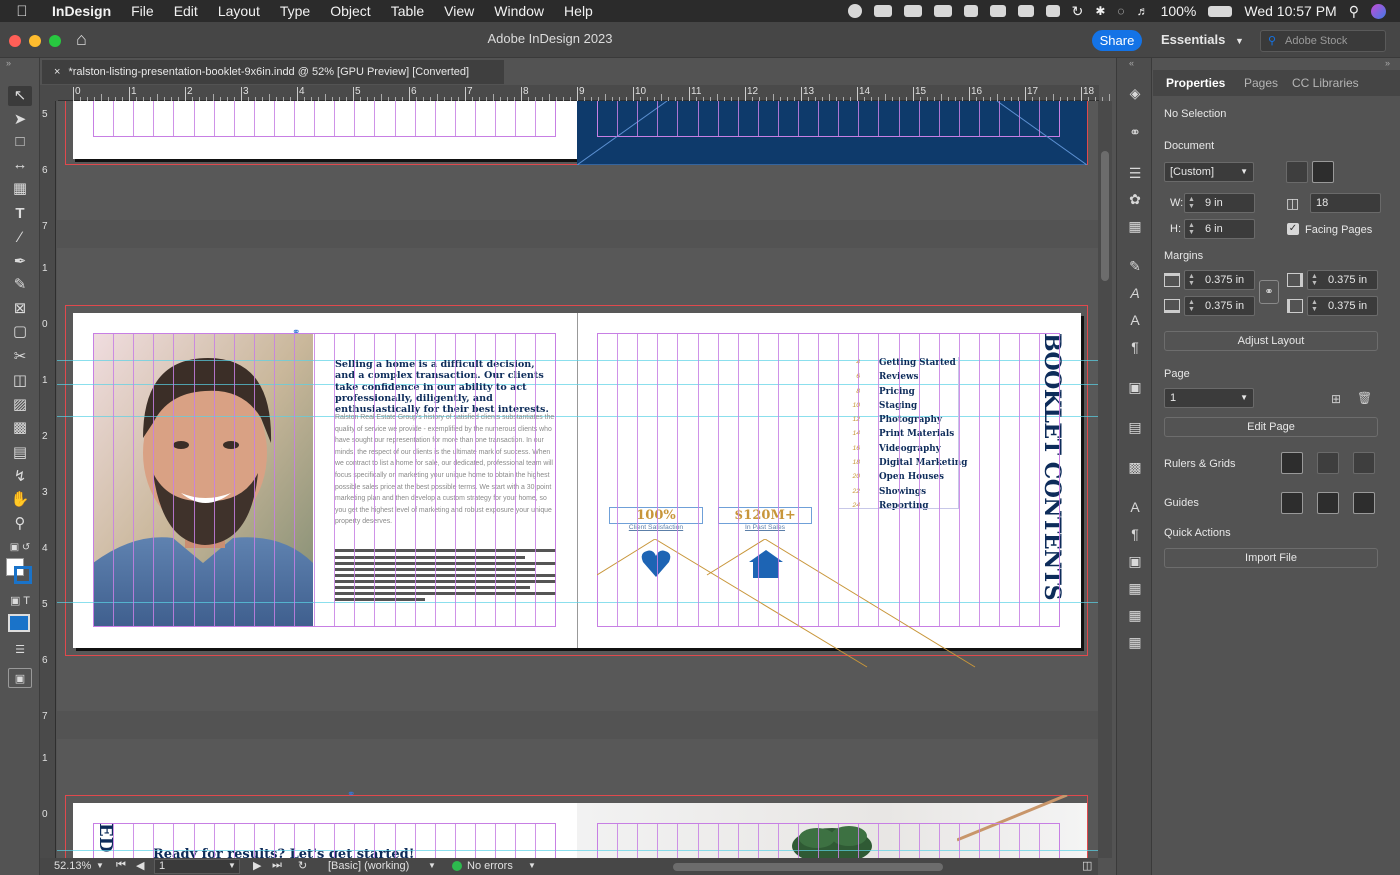 The image size is (1400, 875). What do you see at coordinates (1364, 463) in the screenshot?
I see `document-grid-icon` at bounding box center [1364, 463].